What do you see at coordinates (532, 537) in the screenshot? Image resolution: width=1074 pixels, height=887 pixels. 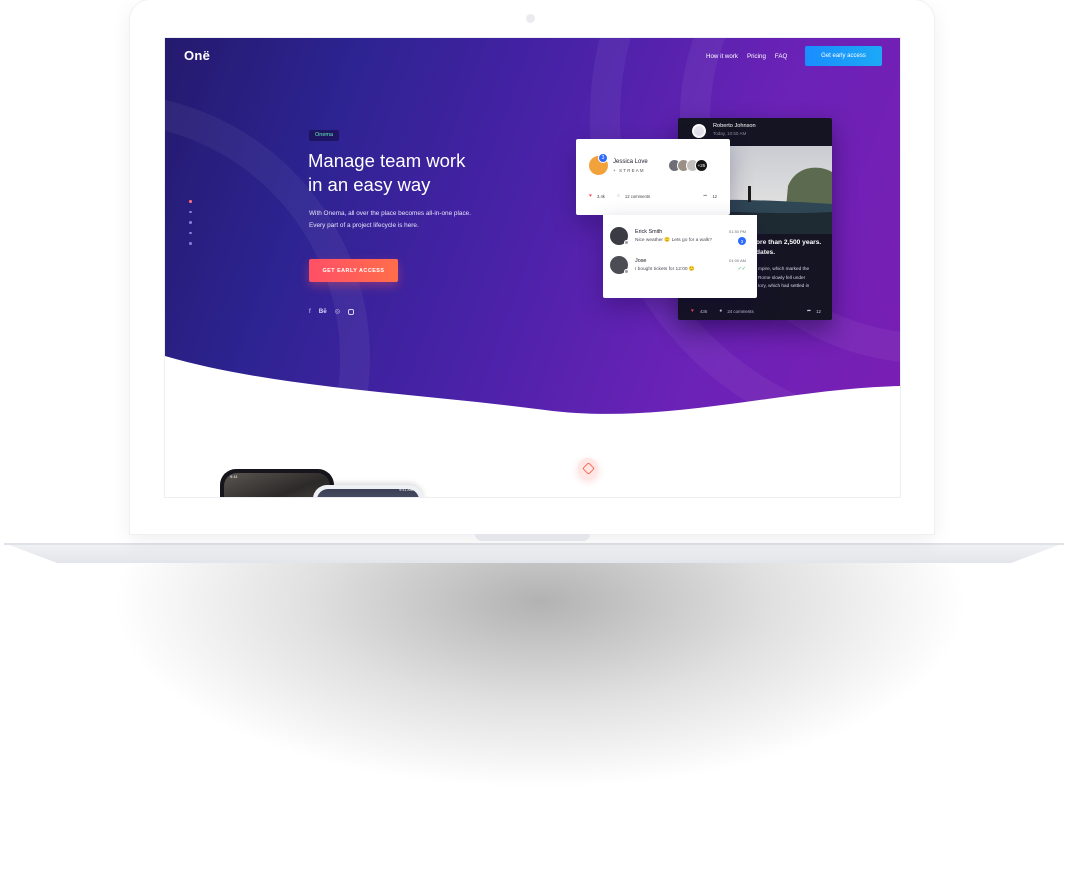 I see `laptop-notch` at bounding box center [532, 537].